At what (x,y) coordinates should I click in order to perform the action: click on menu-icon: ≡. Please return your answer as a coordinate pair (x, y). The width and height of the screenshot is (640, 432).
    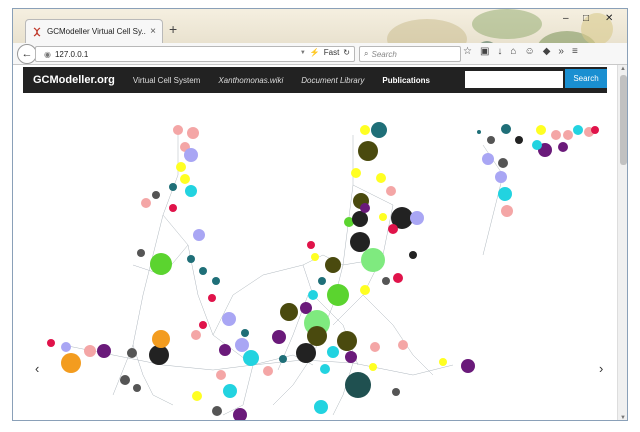
    Looking at the image, I should click on (575, 51).